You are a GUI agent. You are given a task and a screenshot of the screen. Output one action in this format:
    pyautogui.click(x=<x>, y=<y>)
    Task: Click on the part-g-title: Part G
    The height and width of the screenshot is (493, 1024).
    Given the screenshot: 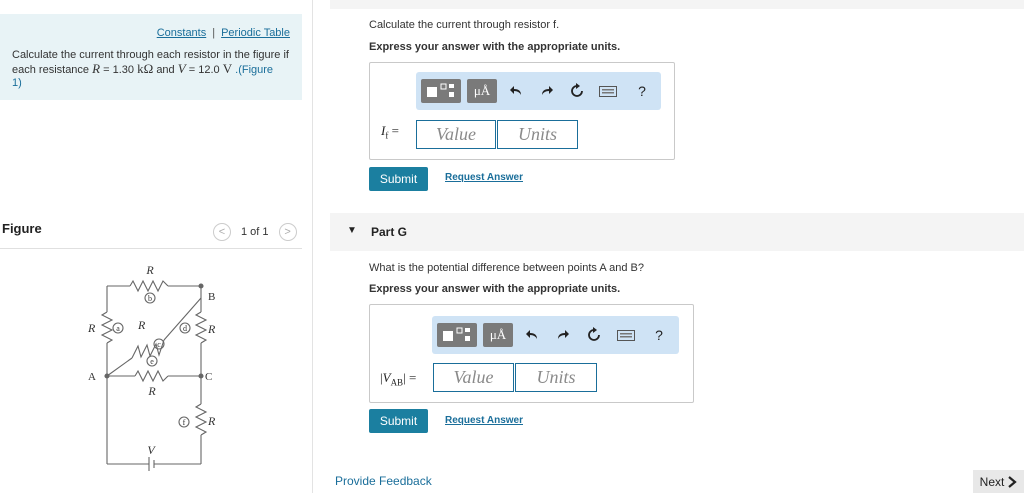 What is the action you would take?
    pyautogui.click(x=389, y=232)
    